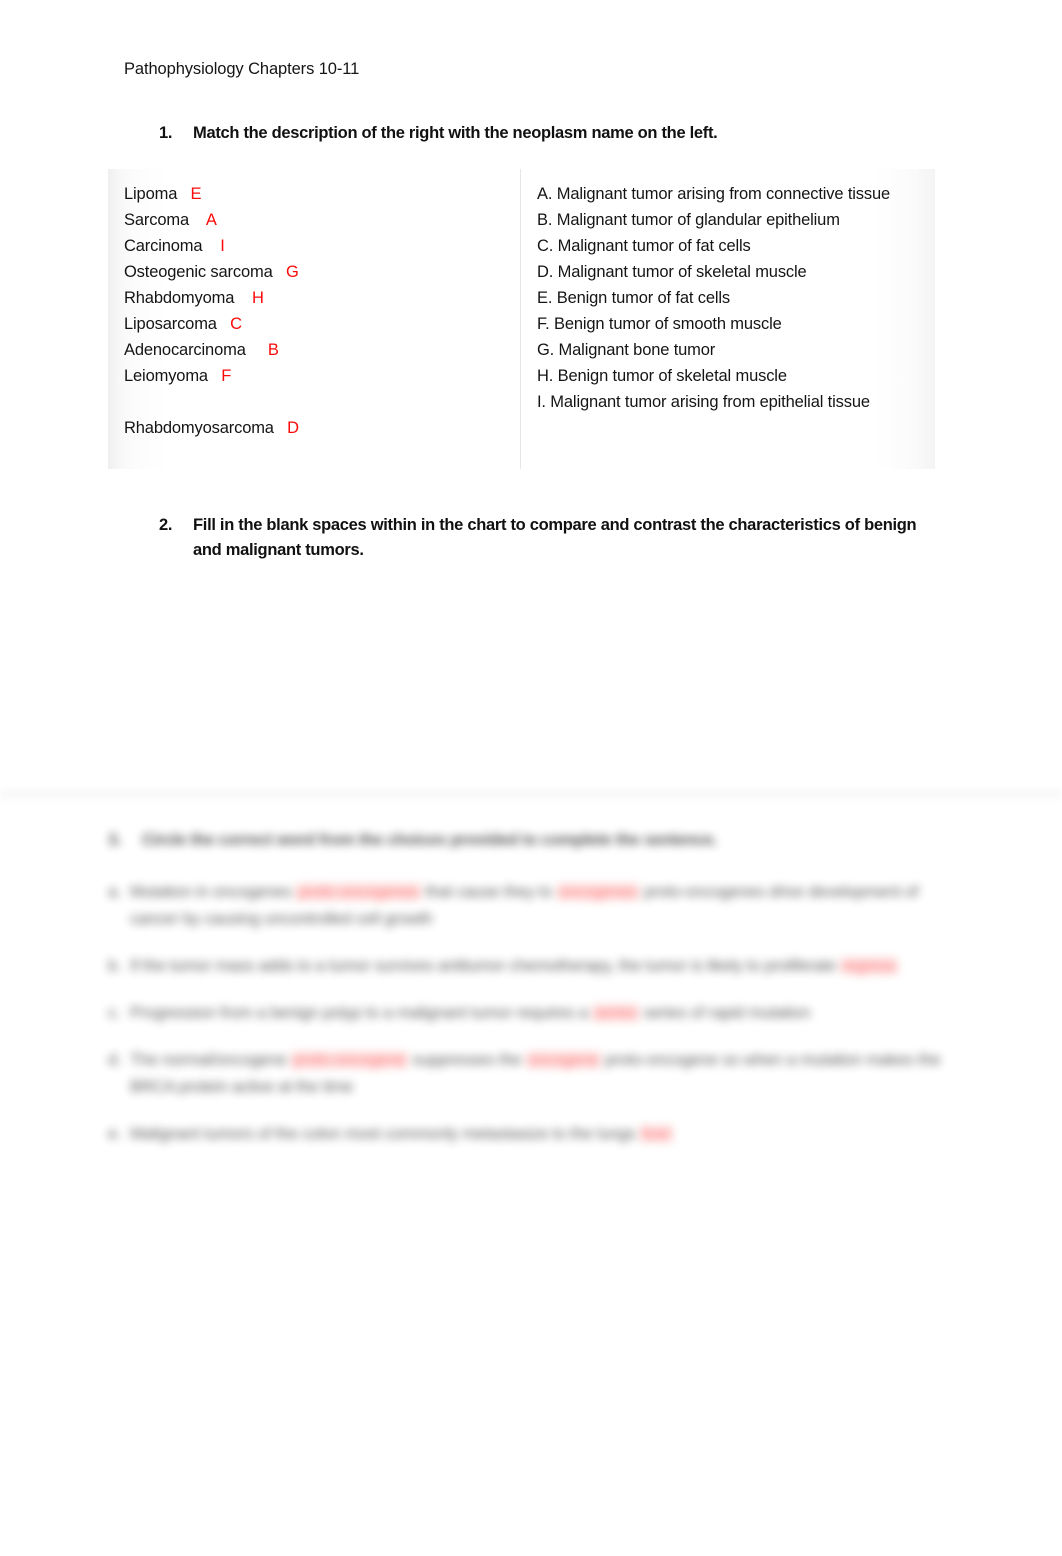 Image resolution: width=1062 pixels, height=1556 pixels. I want to click on paragraph-text: The normal/oncogene, so click(208, 1060).